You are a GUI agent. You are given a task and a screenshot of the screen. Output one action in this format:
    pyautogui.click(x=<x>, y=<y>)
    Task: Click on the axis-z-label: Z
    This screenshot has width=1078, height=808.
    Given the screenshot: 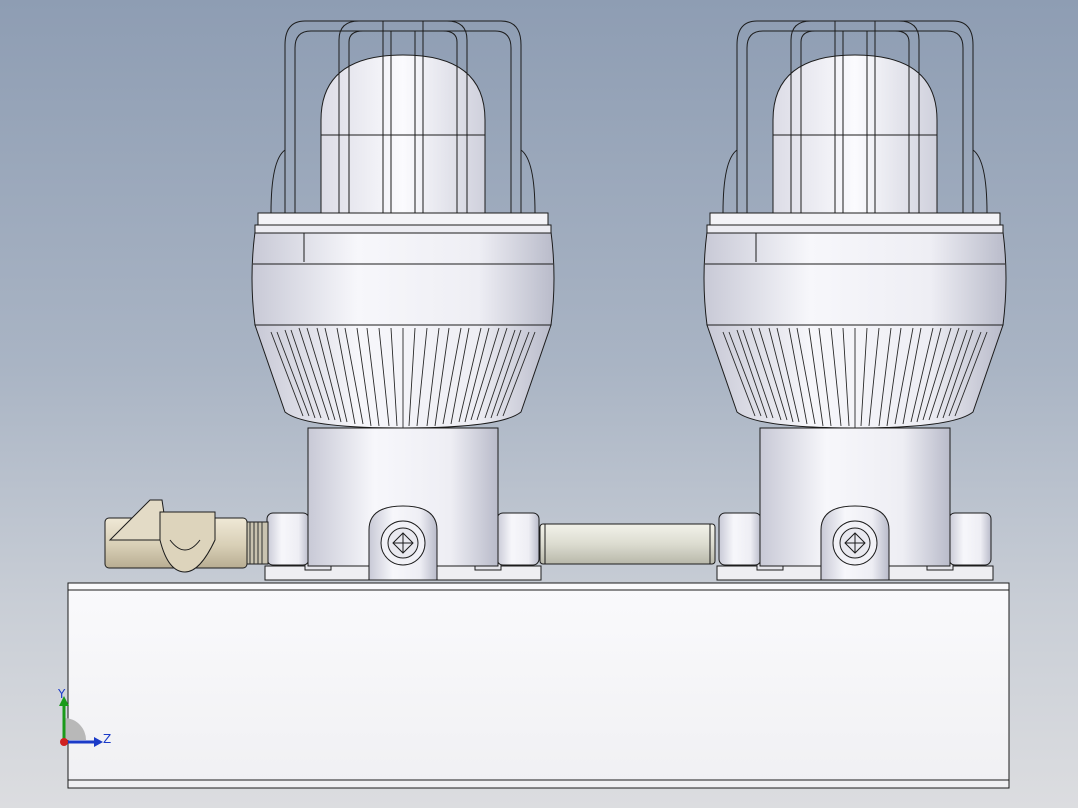 What is the action you would take?
    pyautogui.click(x=107, y=739)
    